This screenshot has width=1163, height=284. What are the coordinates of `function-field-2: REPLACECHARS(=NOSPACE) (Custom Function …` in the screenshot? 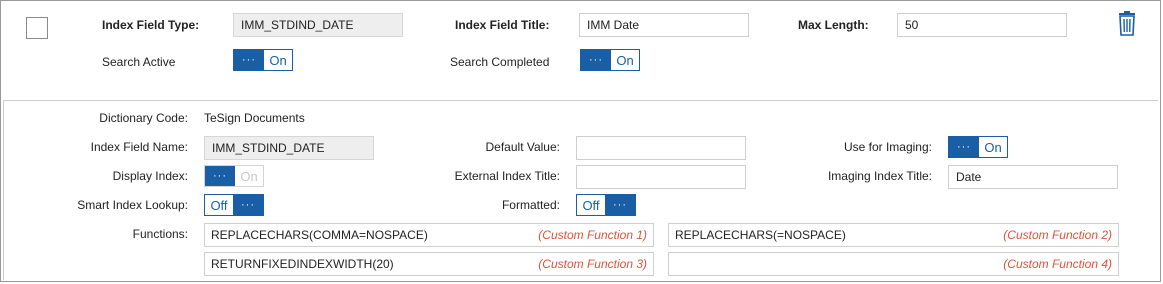 It's located at (893, 235).